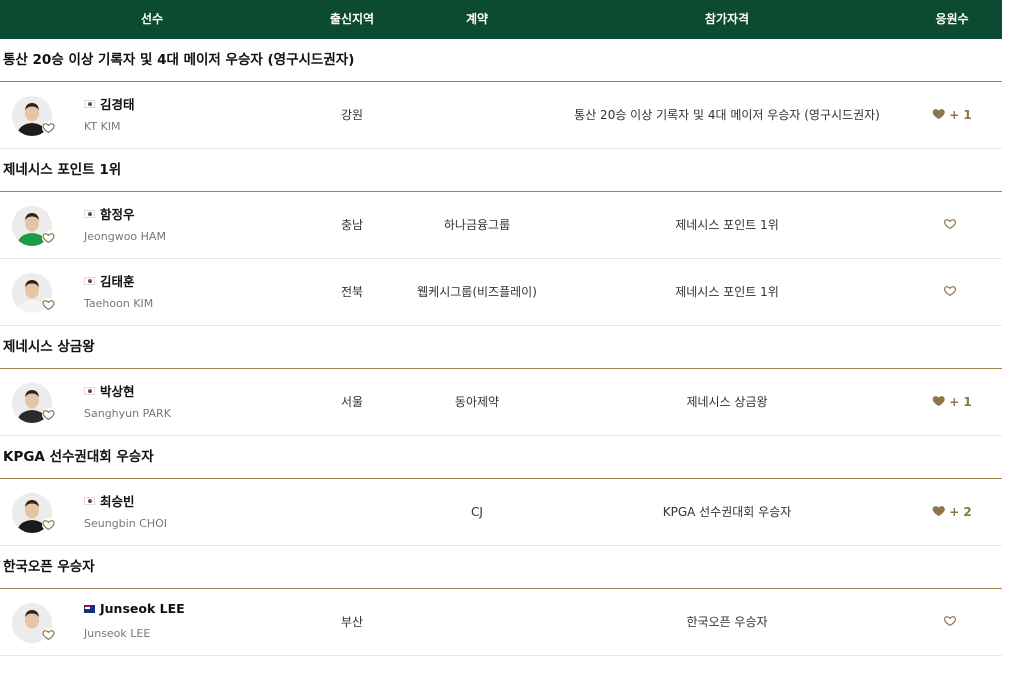 The width and height of the screenshot is (1022, 693). What do you see at coordinates (152, 19) in the screenshot?
I see `header-player: 선수` at bounding box center [152, 19].